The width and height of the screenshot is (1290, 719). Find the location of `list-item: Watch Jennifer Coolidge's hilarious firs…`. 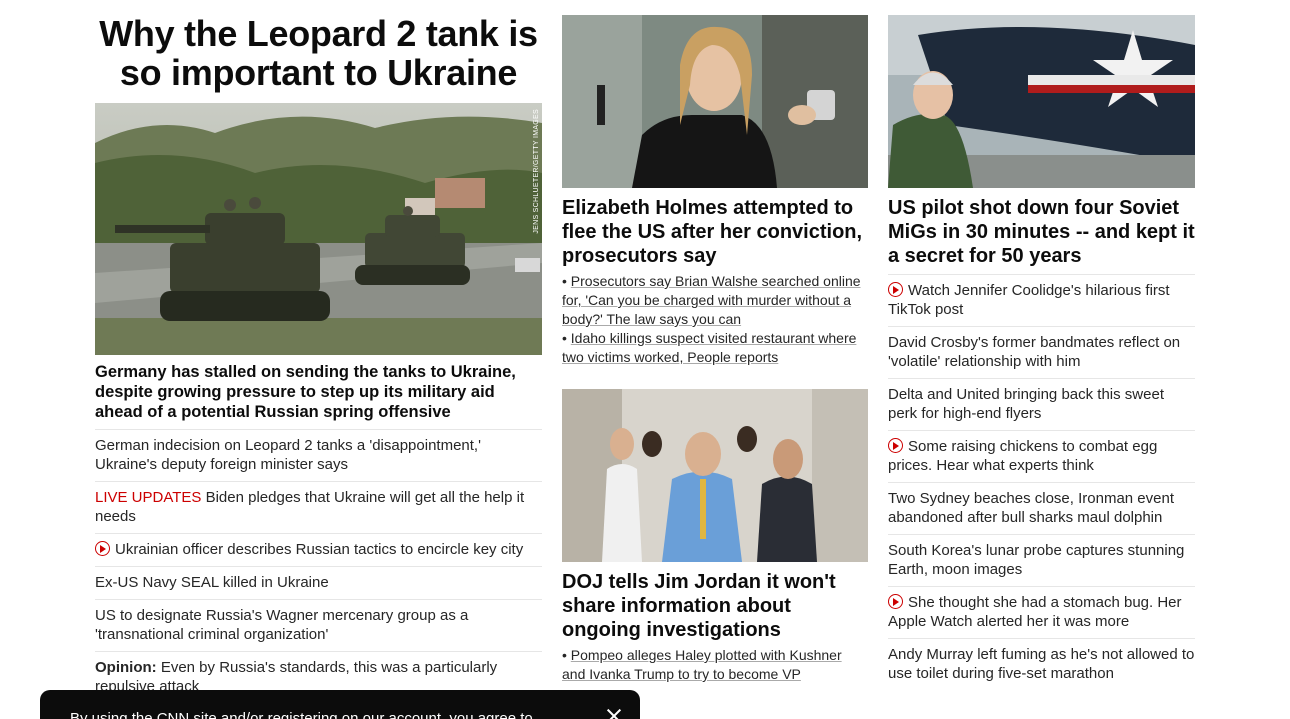

list-item: Watch Jennifer Coolidge's hilarious firs… is located at coordinates (1041, 300).